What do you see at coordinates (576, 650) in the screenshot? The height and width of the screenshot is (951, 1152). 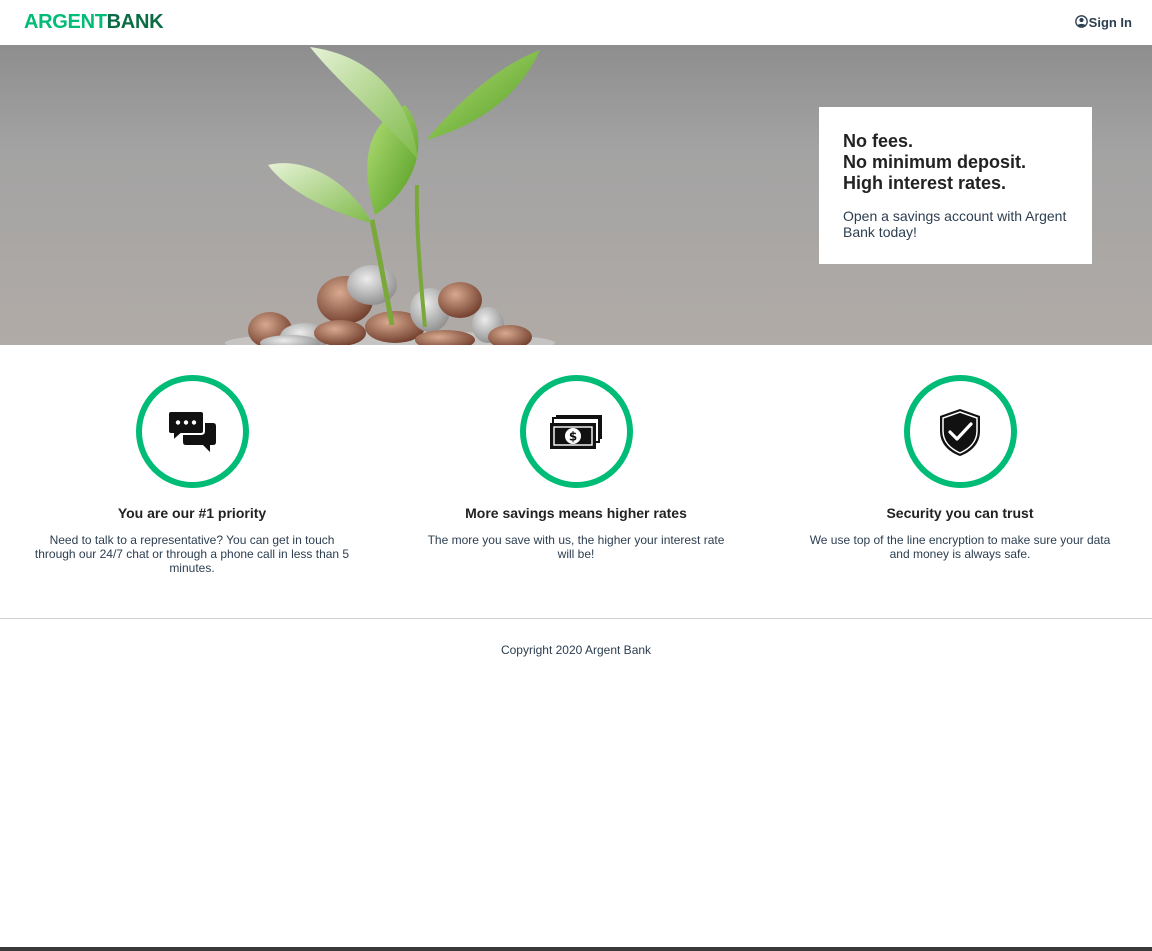 I see `copyright-text: Copyright 2020 Argent Bank` at bounding box center [576, 650].